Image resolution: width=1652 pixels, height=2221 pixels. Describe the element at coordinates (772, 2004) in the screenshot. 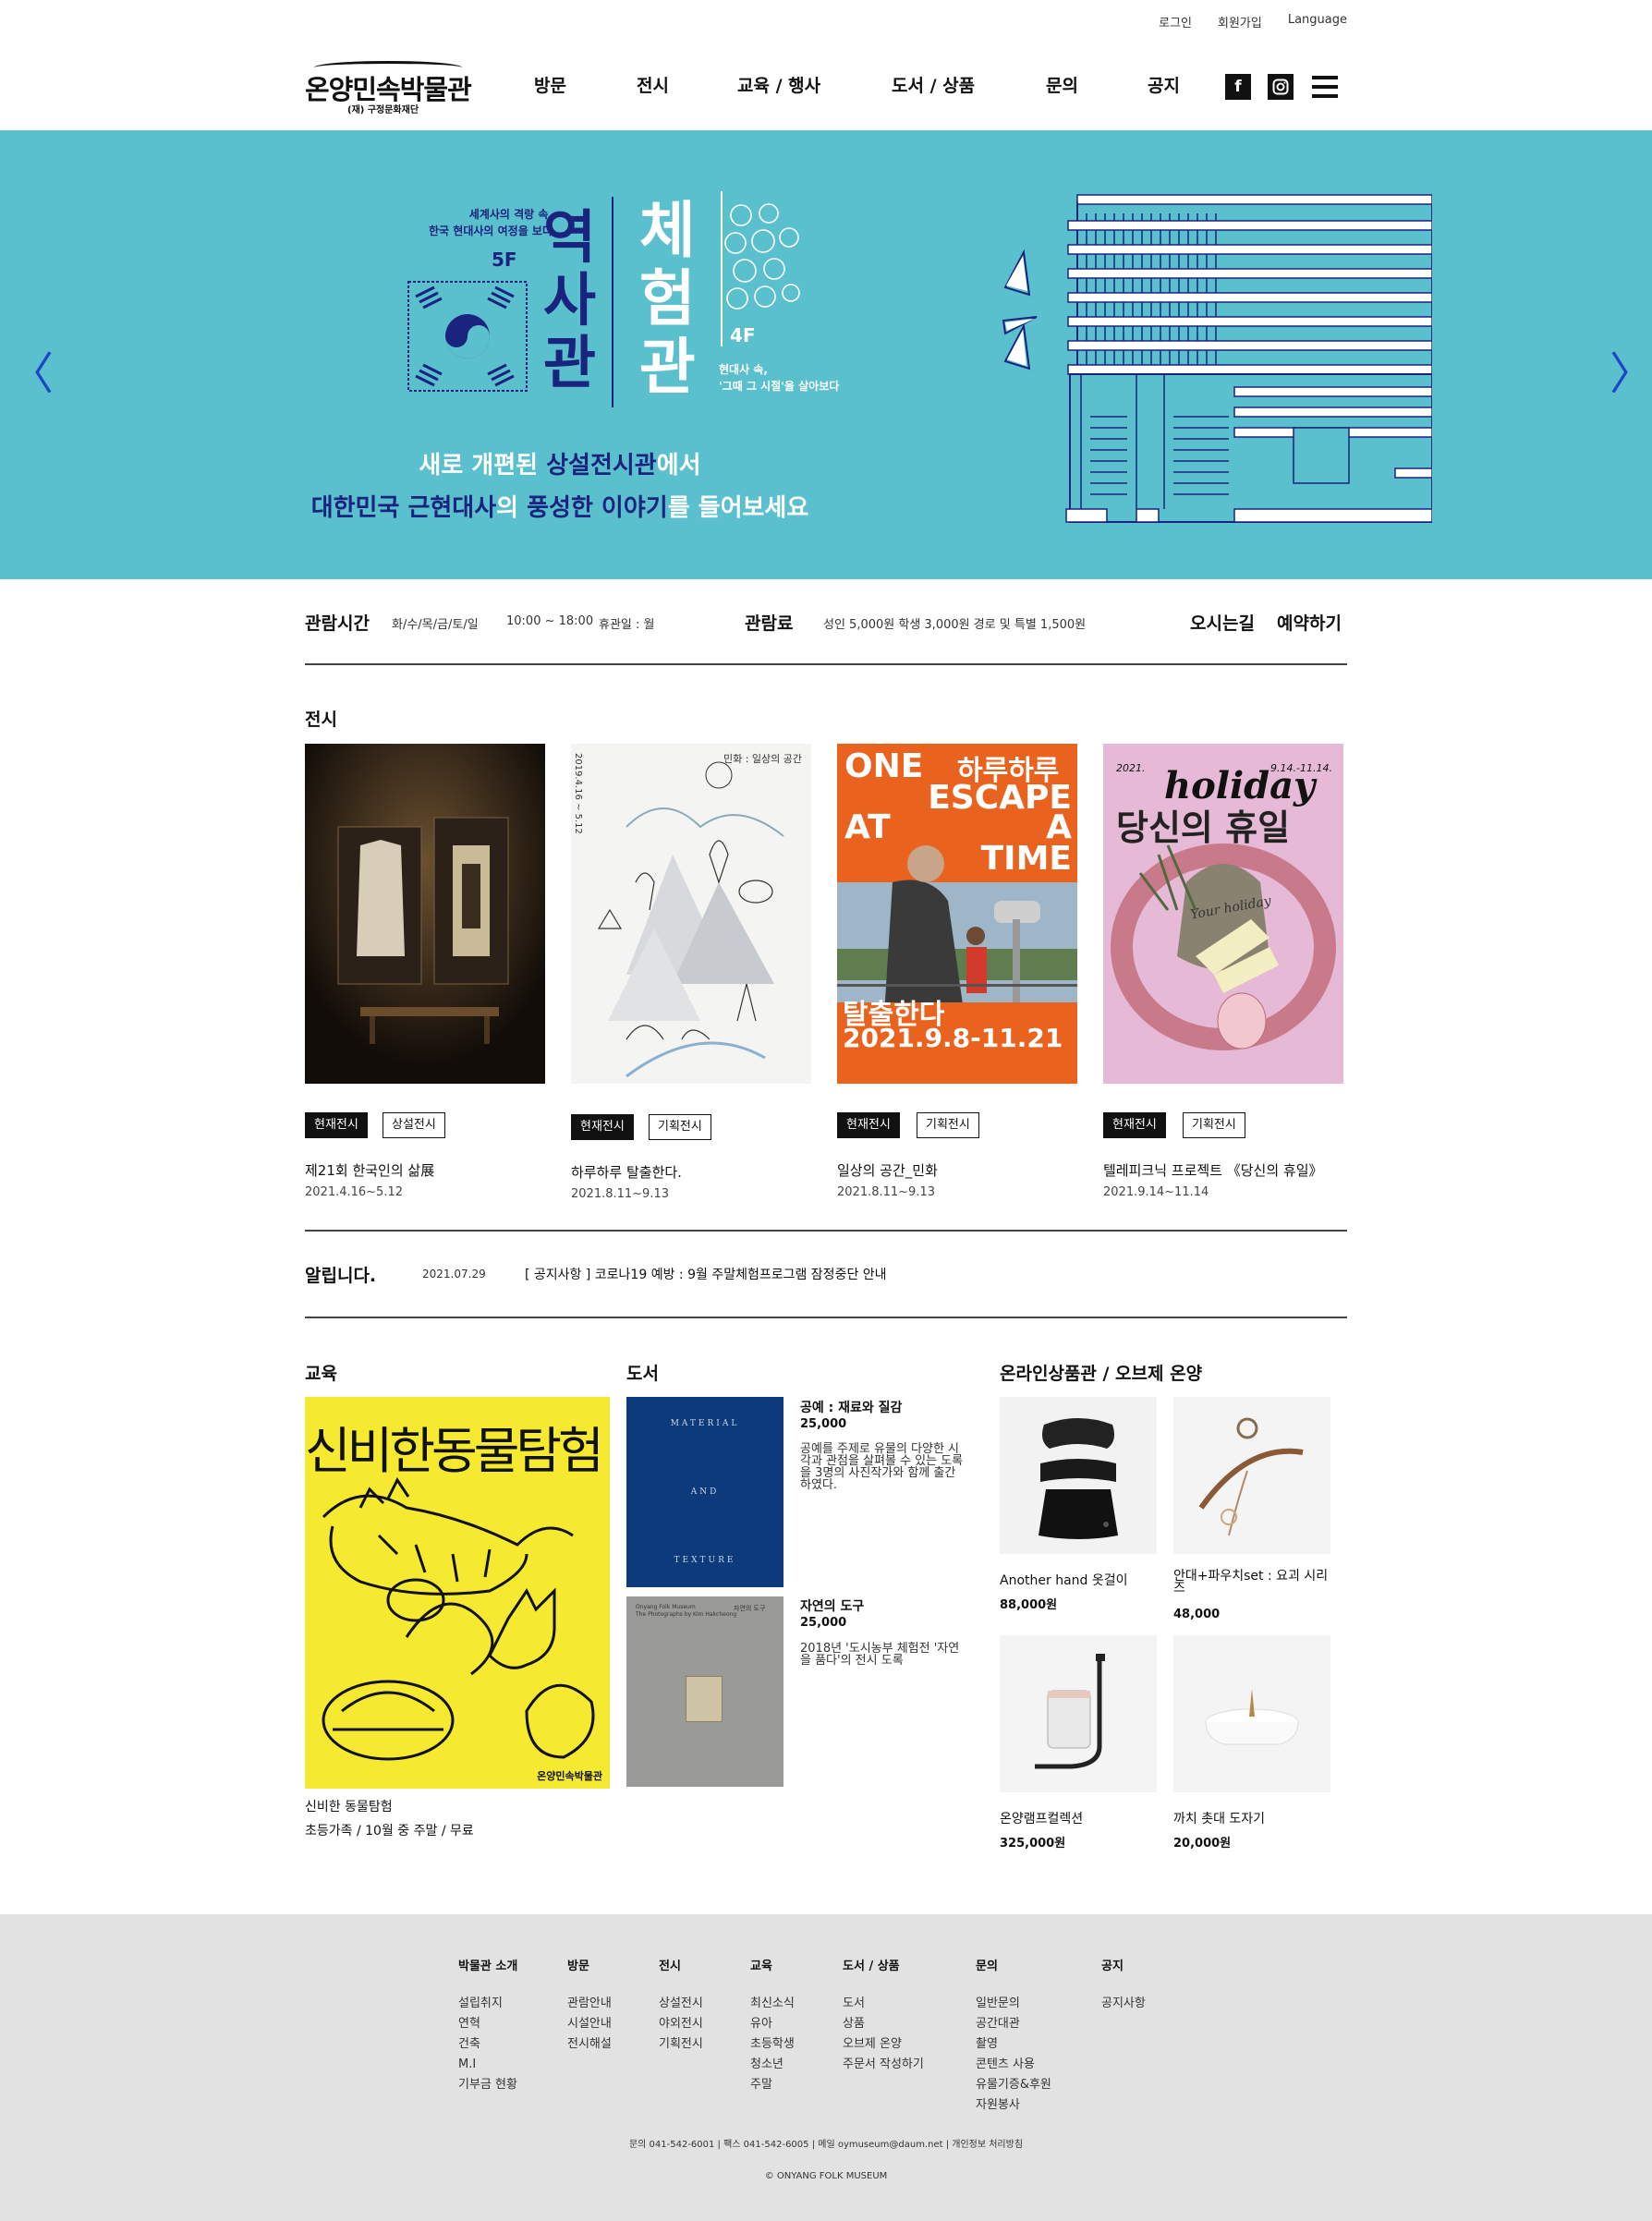

I see `footer-link: 최신소식` at that location.